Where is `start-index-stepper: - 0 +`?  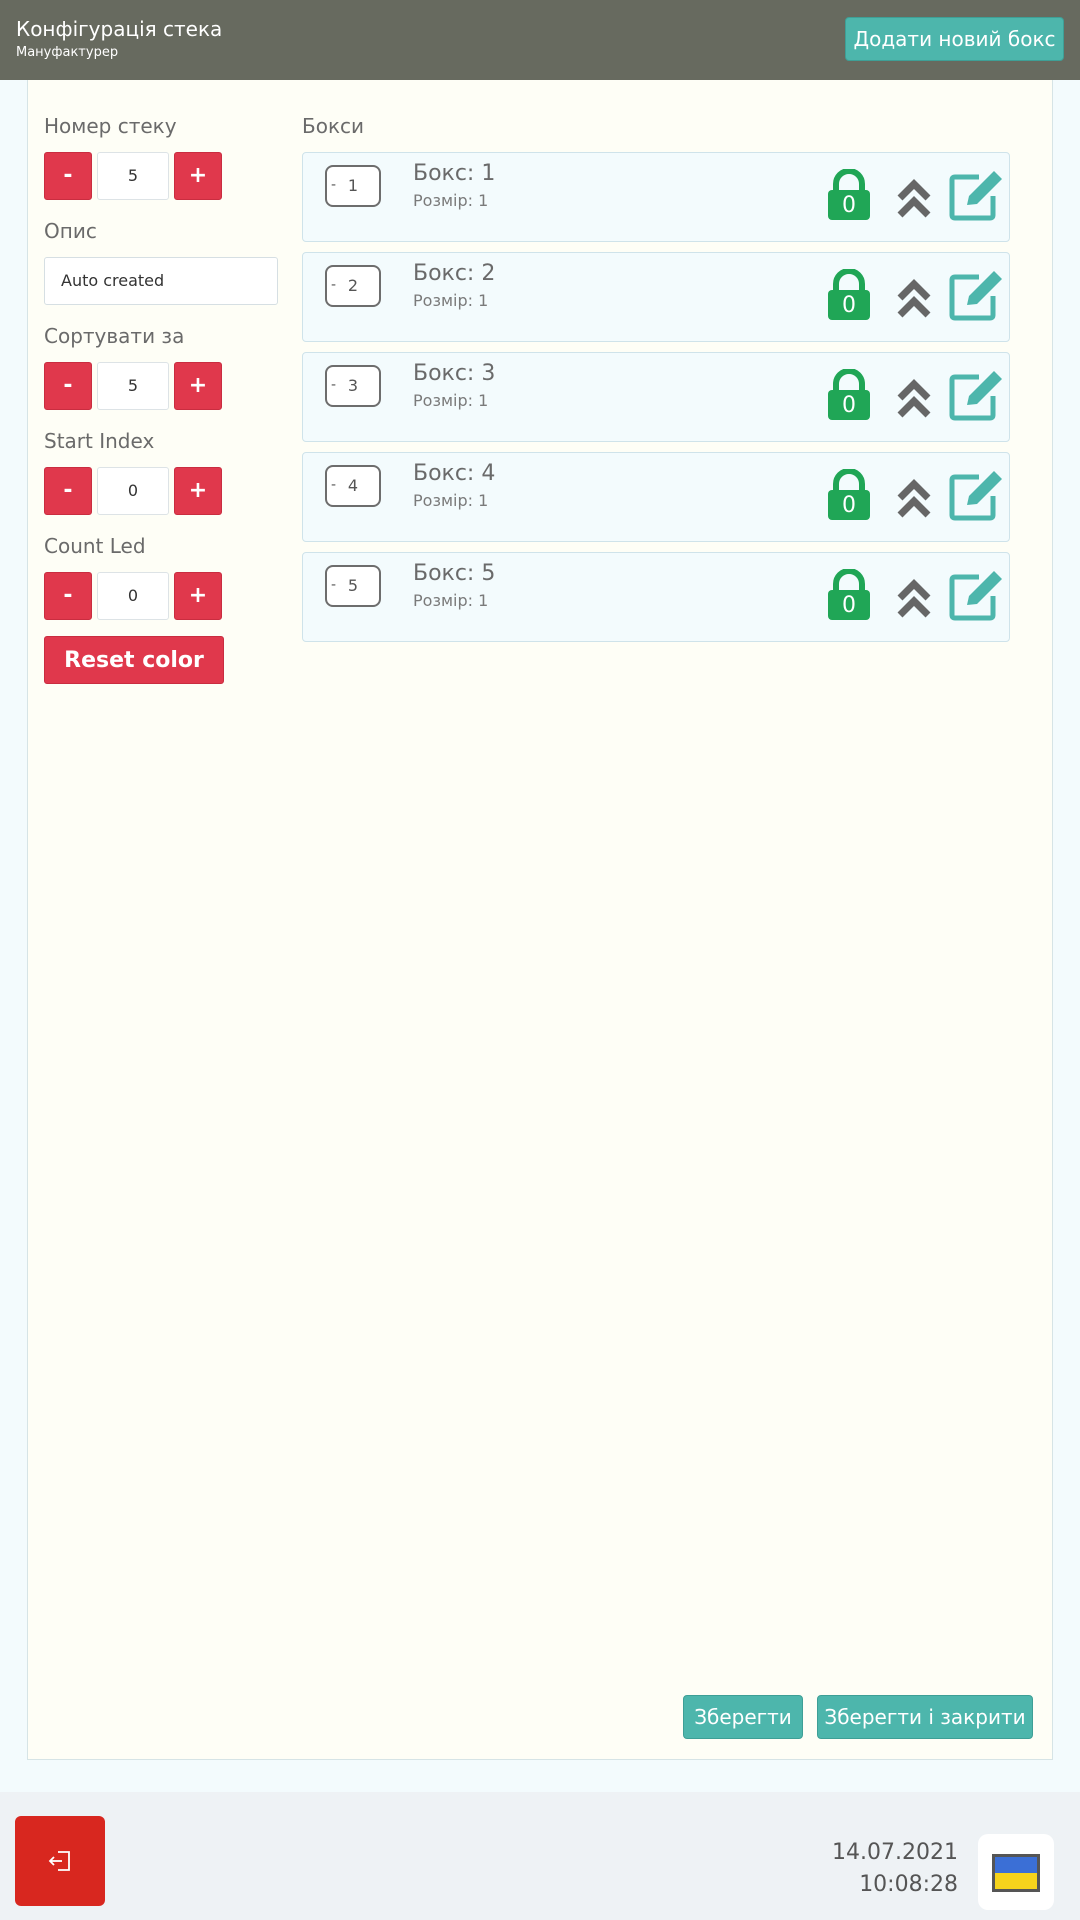
start-index-stepper: - 0 + is located at coordinates (133, 491).